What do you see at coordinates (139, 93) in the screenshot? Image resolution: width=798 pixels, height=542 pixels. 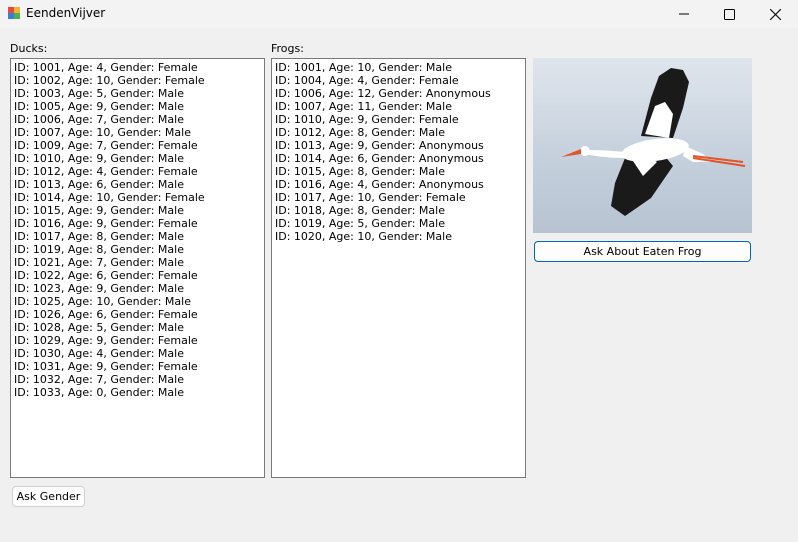 I see `list-item: ID: 1003, Age: 5, Gender: Male` at bounding box center [139, 93].